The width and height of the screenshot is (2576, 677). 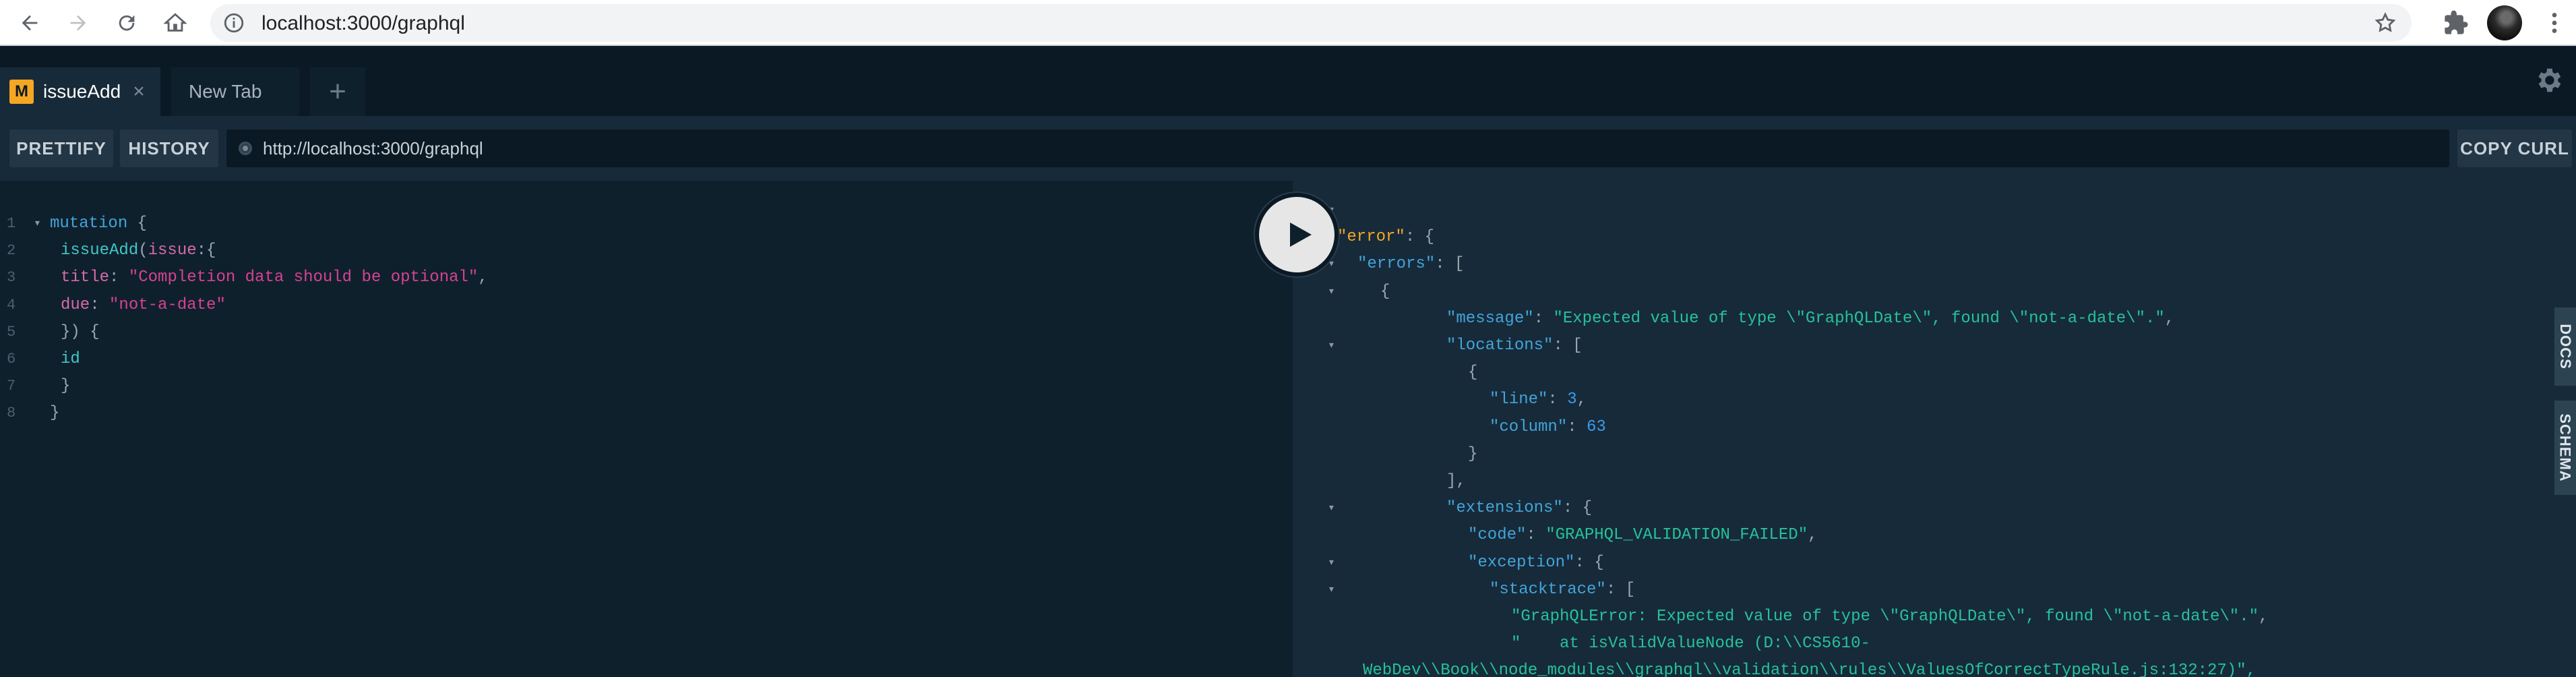 I want to click on code-token: "extensions", so click(x=1504, y=508).